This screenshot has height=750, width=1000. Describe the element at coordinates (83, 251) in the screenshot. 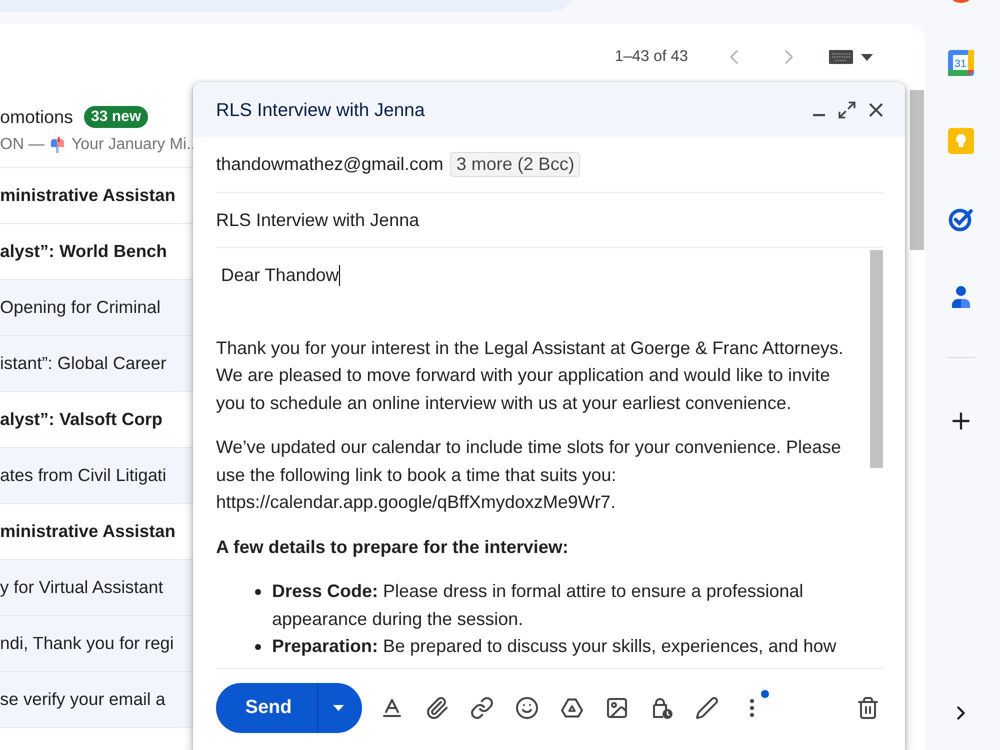

I see `email-subject: alyst”: World Bench` at that location.